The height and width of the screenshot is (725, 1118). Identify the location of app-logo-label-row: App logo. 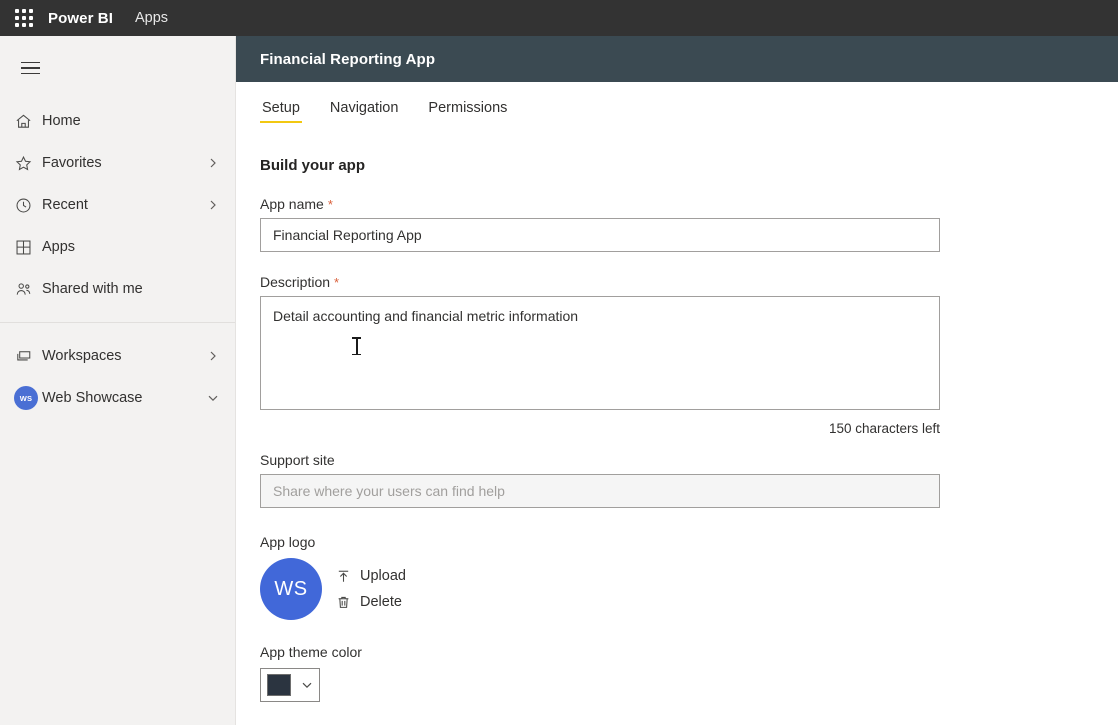
(600, 542).